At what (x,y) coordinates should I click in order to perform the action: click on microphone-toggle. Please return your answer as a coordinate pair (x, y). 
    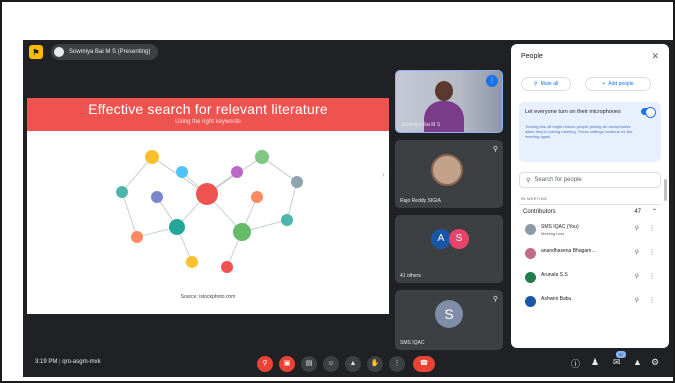
    Looking at the image, I should click on (648, 112).